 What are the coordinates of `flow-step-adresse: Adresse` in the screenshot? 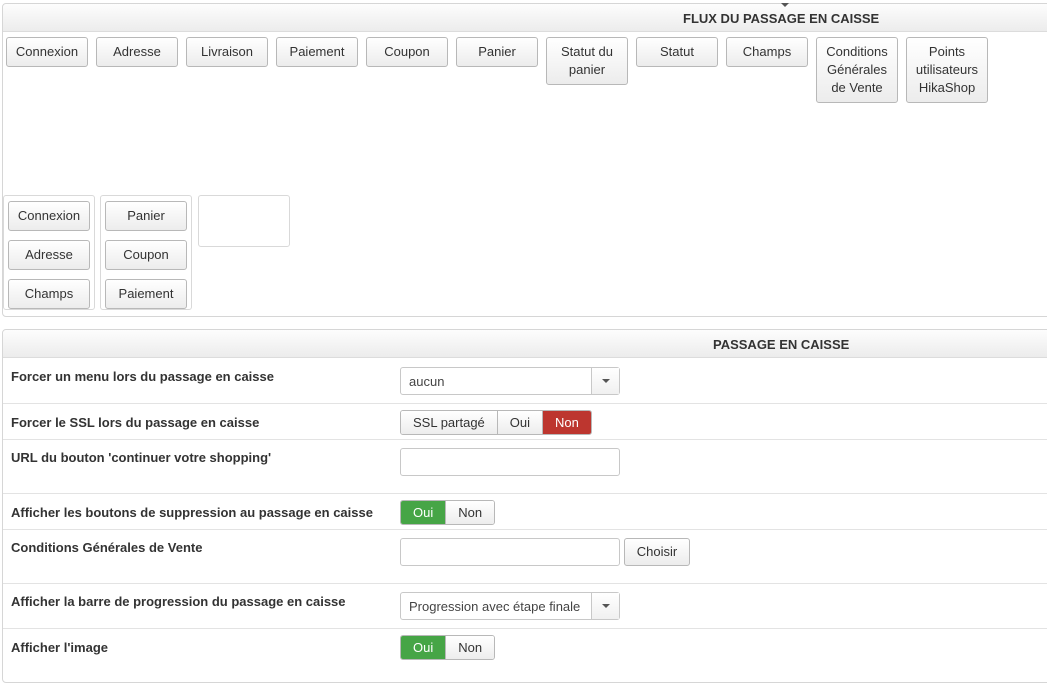 It's located at (137, 52).